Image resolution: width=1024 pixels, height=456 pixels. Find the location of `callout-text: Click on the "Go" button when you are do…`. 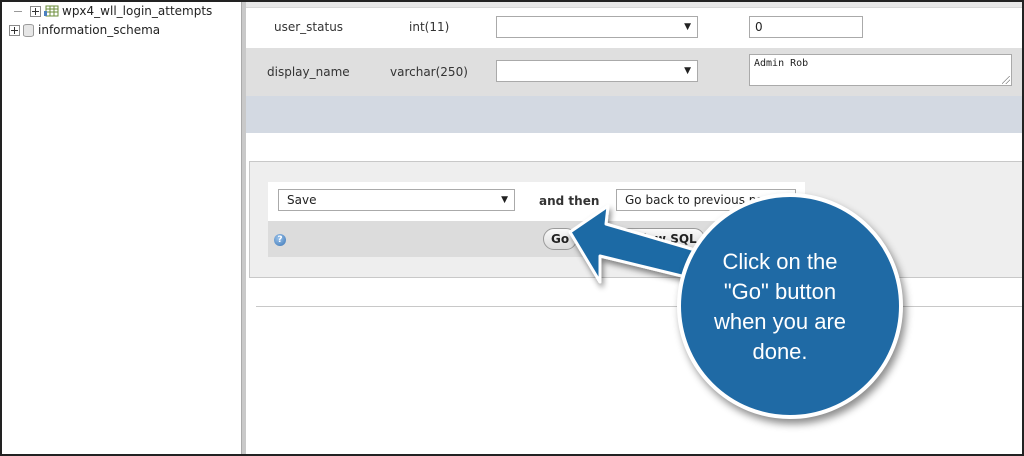

callout-text: Click on the "Go" button when you are do… is located at coordinates (780, 307).